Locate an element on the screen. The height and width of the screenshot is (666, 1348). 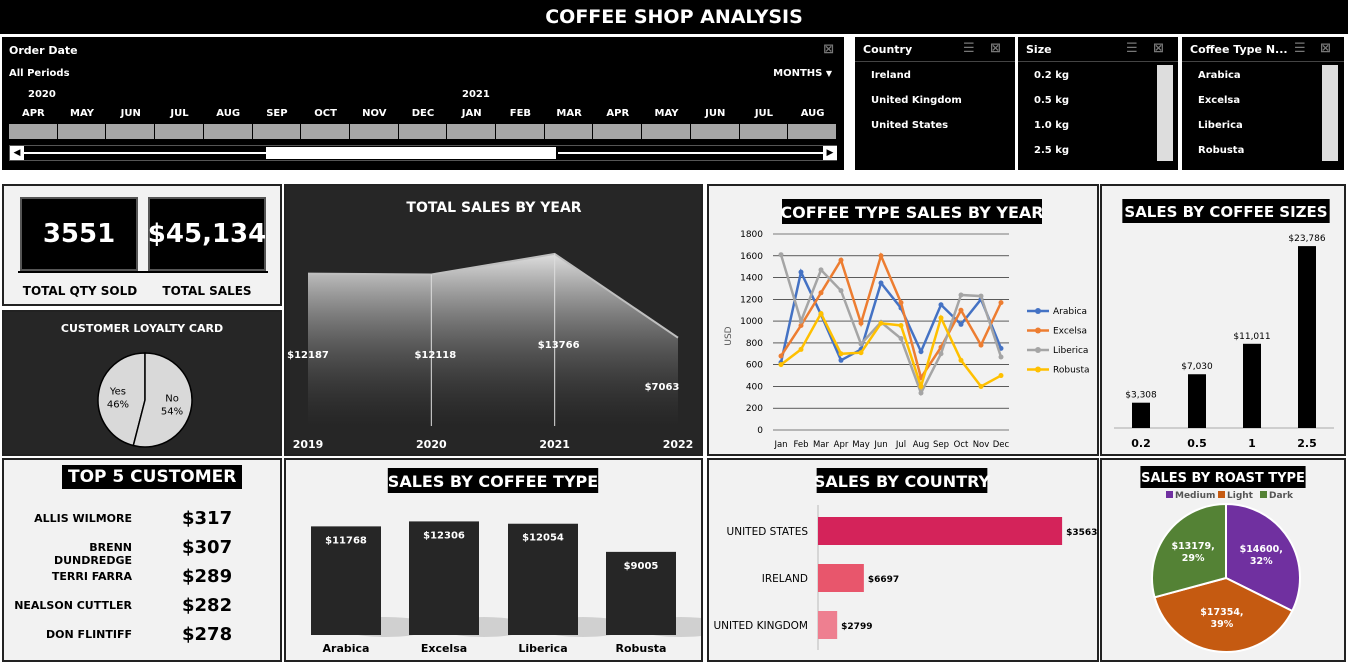
slicer-item: Excelsa is located at coordinates (1219, 100).